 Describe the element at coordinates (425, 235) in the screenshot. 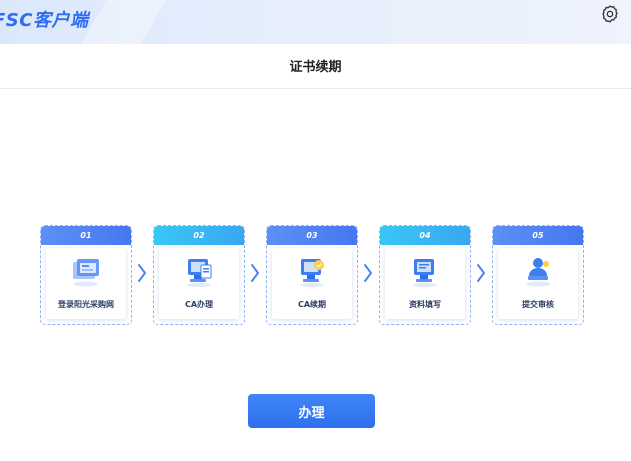

I see `step-number: 04` at that location.